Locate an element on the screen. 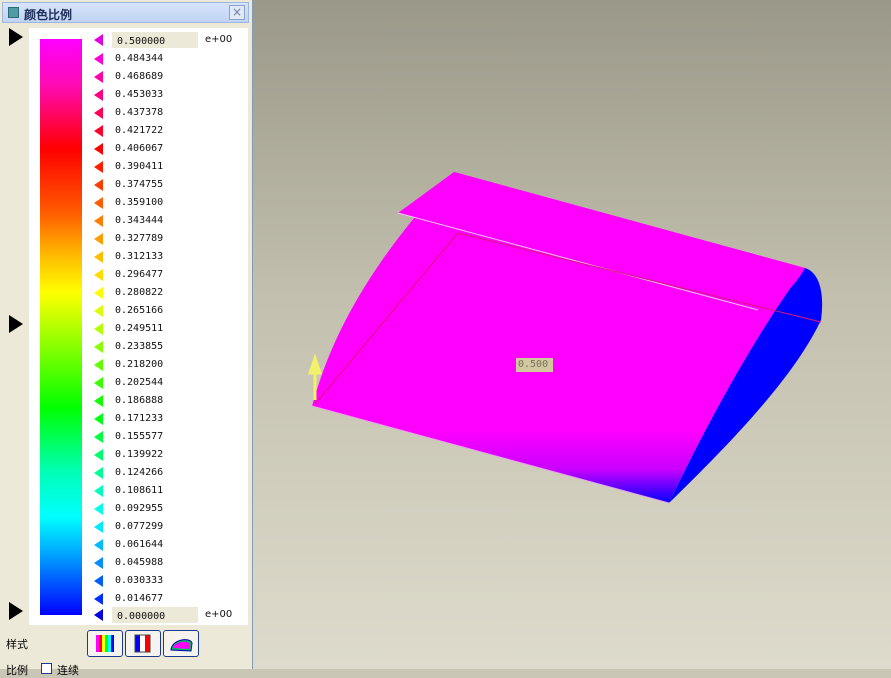 The image size is (891, 678). legend-value: 0.249511 is located at coordinates (139, 328).